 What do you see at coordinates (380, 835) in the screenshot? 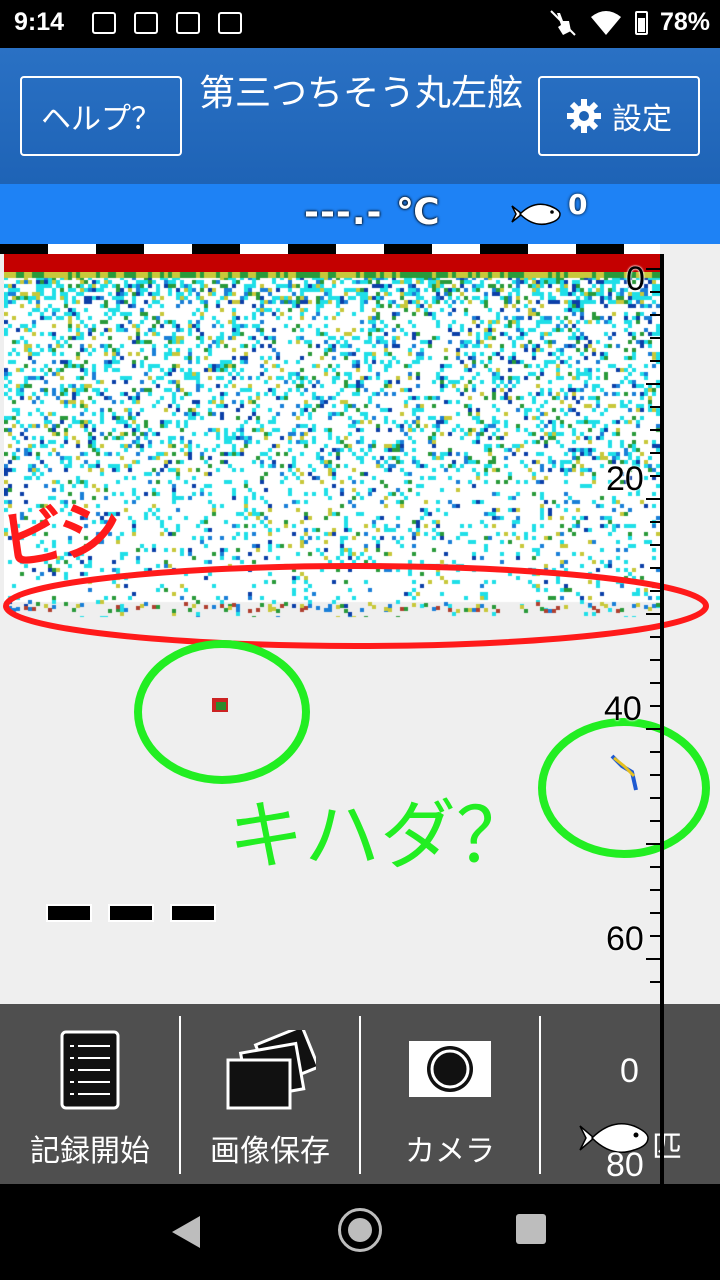
I see `kihada-annotation: キハダ？` at bounding box center [380, 835].